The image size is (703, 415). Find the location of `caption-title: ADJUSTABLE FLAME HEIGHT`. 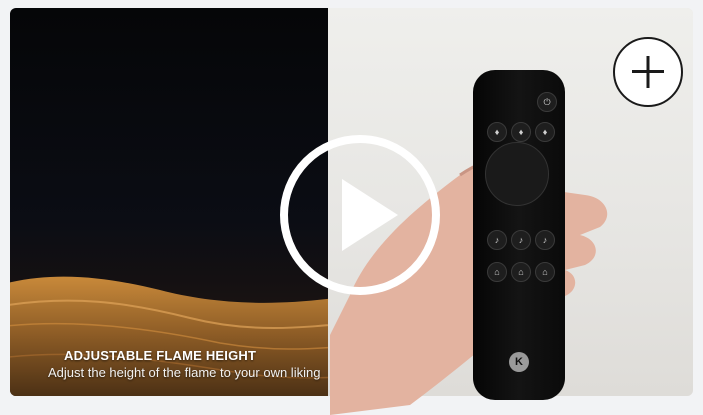

caption-title: ADJUSTABLE FLAME HEIGHT is located at coordinates (160, 355).